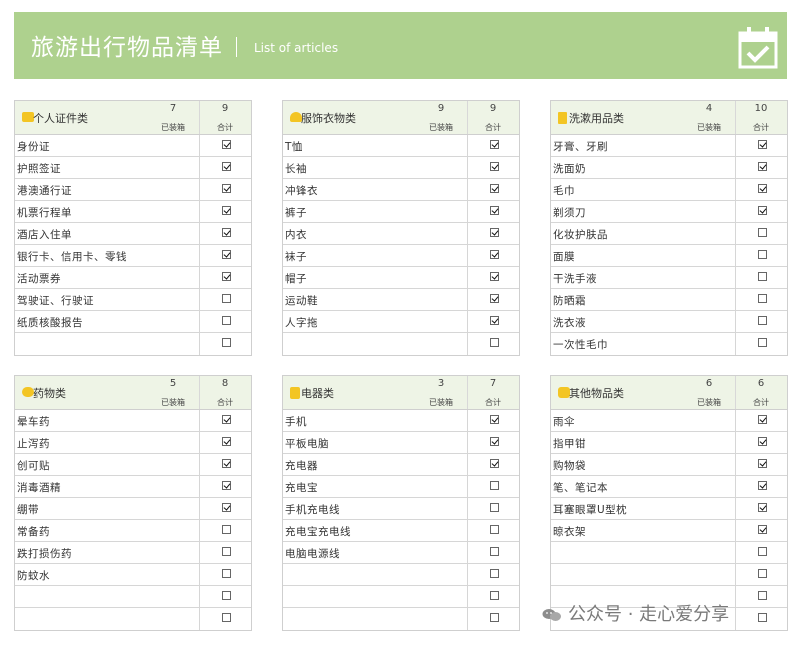  Describe the element at coordinates (669, 300) in the screenshot. I see `list-item: 防晒霜` at that location.